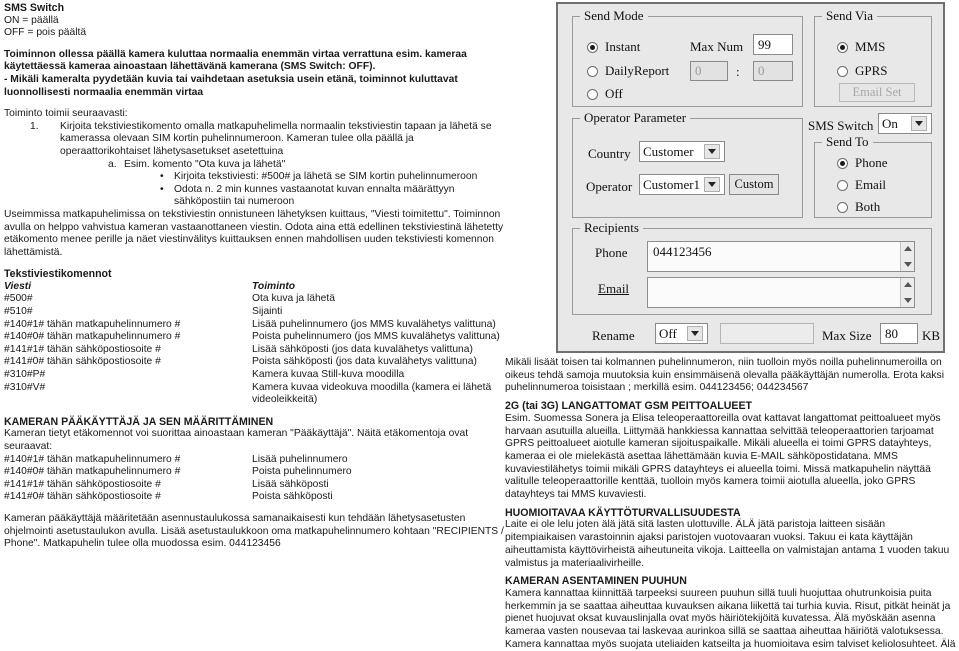  I want to click on recipients-phone-input: 044123456, so click(781, 256).